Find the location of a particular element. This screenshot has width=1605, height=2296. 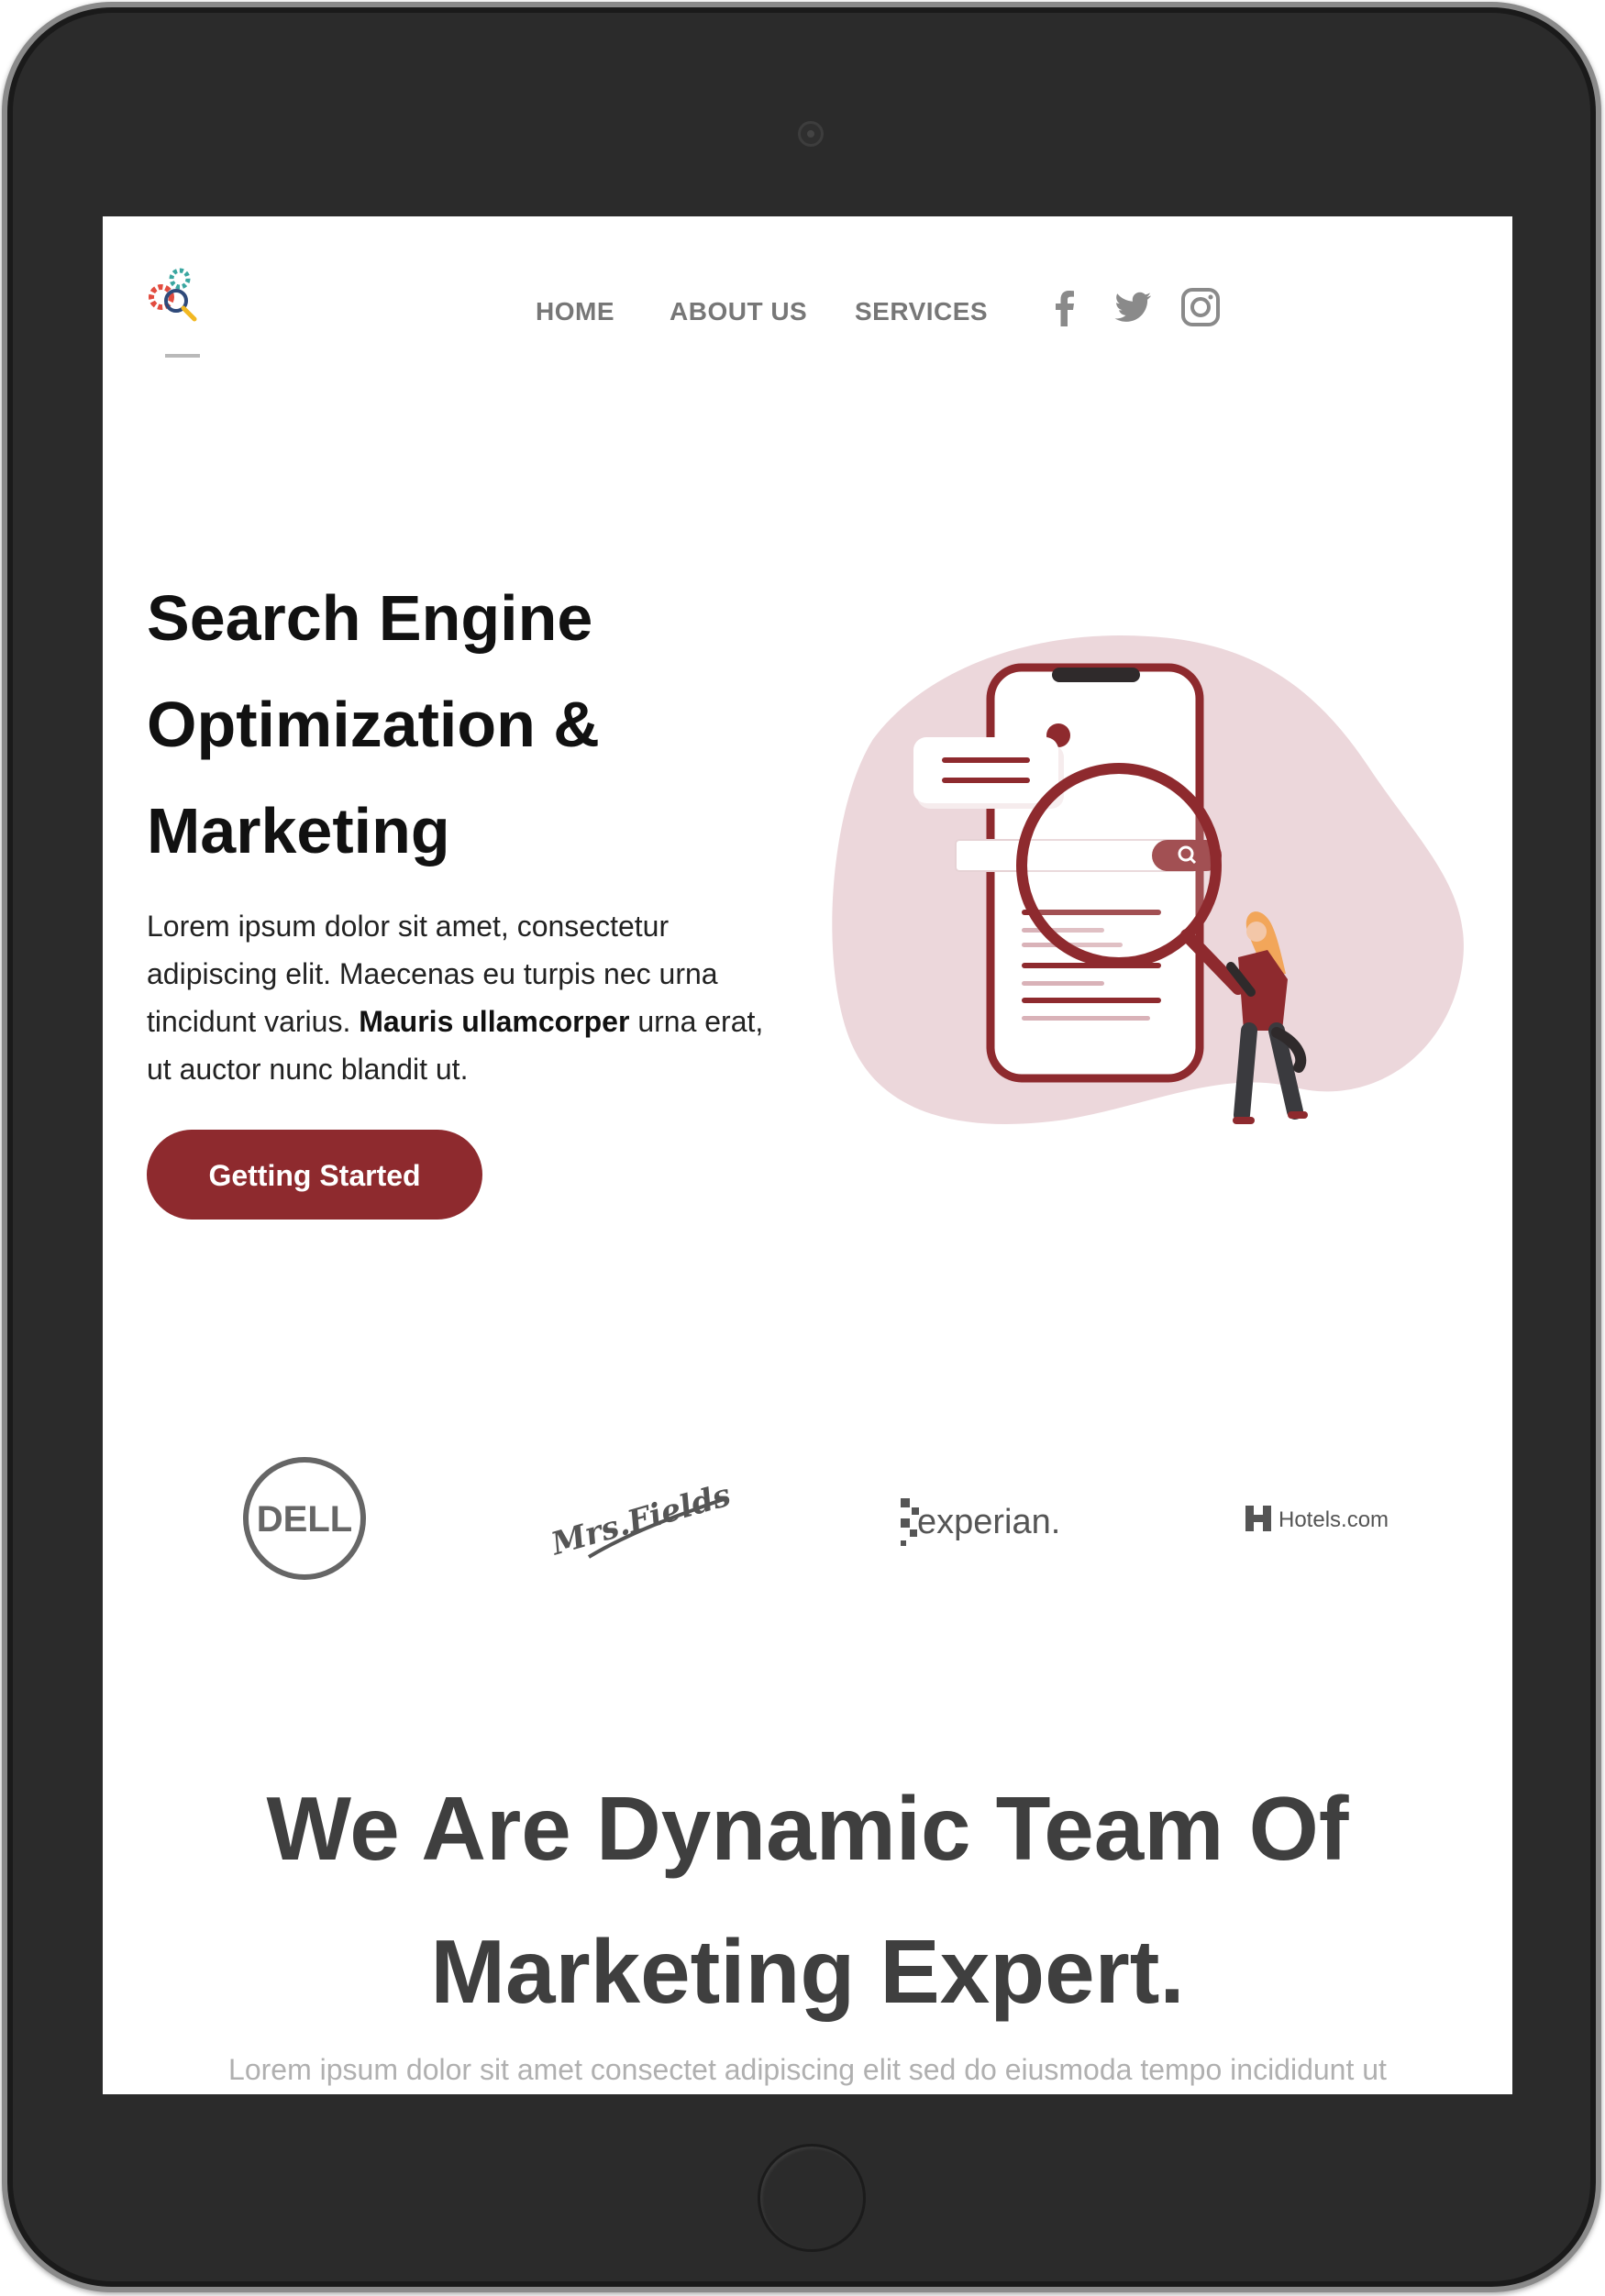

getting-started-button: Getting Started is located at coordinates (314, 1175).